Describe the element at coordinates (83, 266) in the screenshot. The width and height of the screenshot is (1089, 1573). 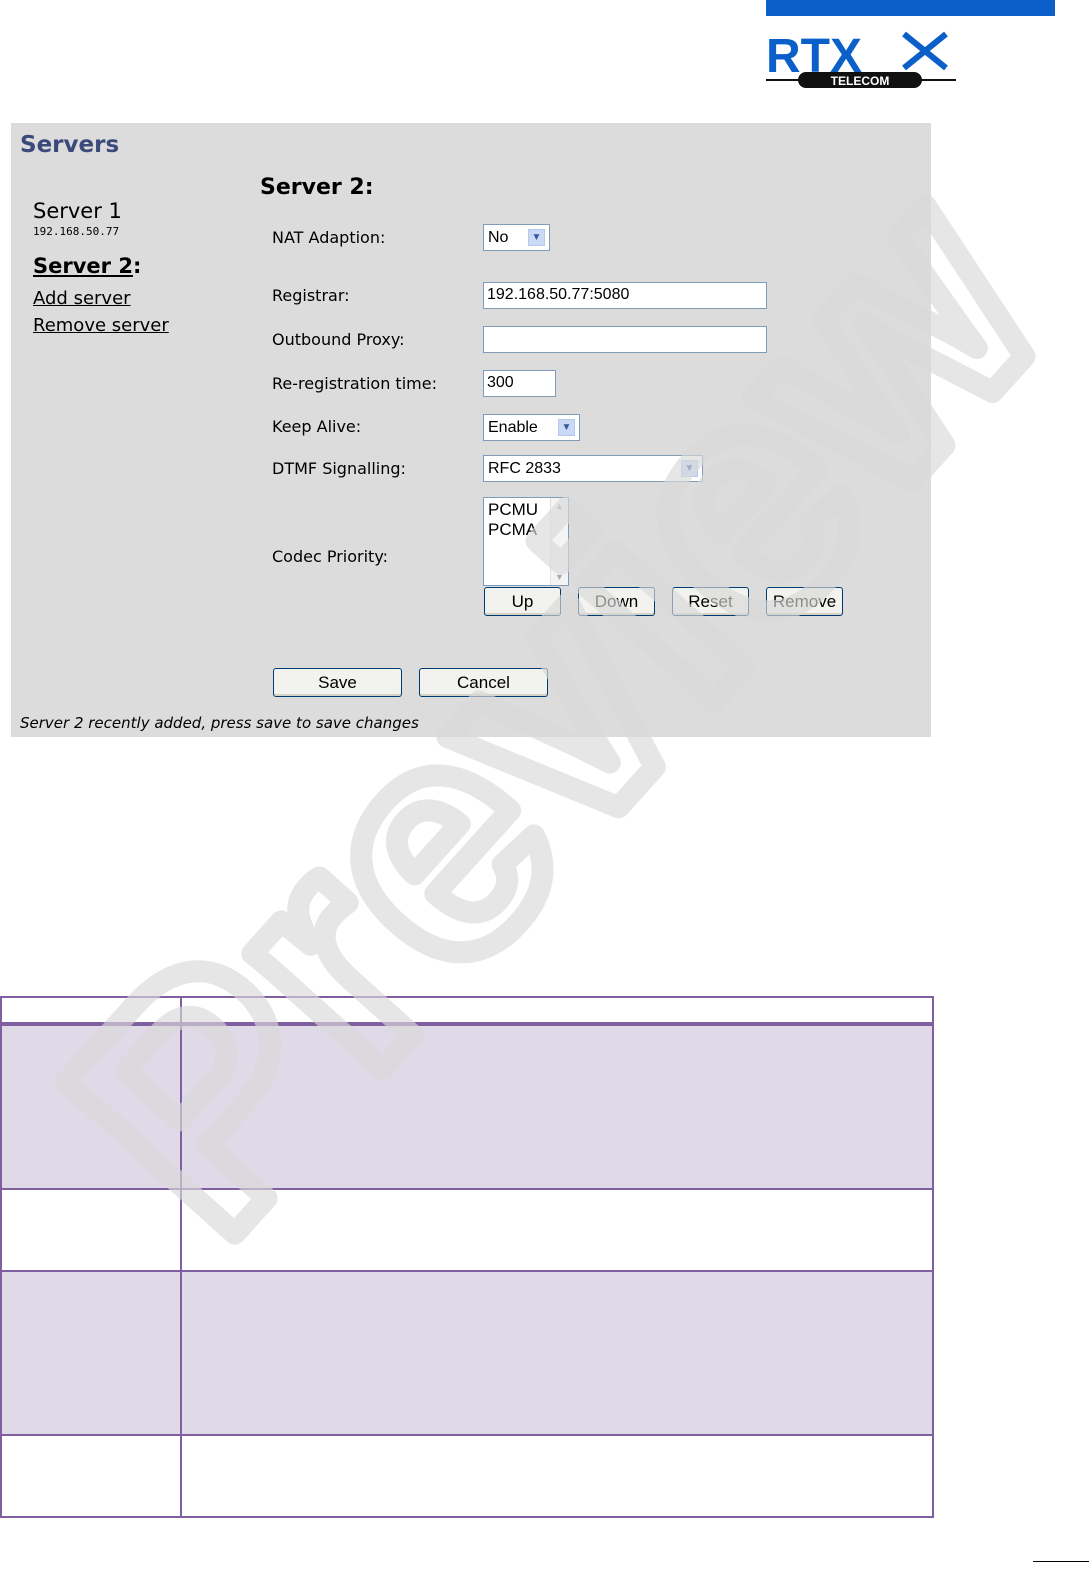
I see `server2-label: Server 2` at that location.